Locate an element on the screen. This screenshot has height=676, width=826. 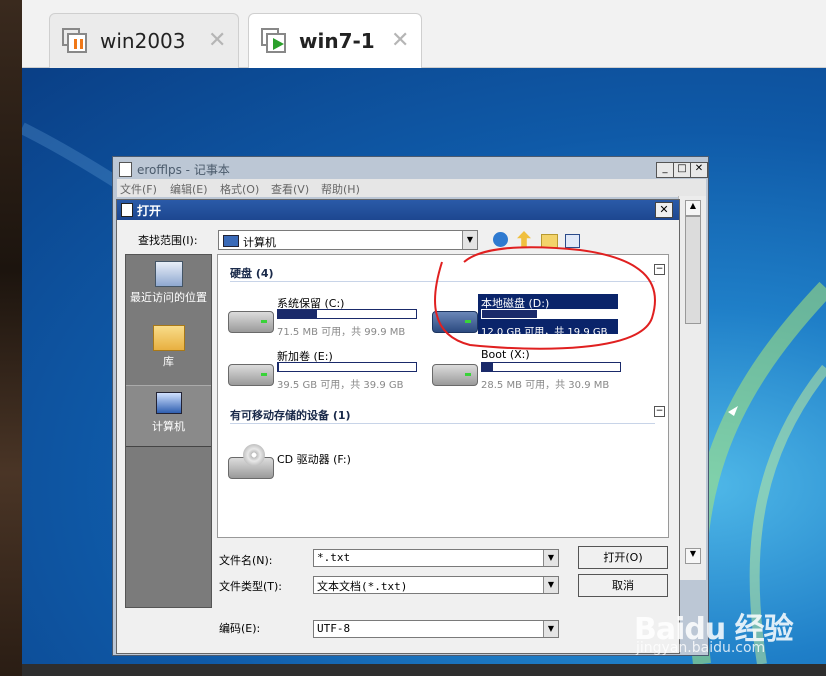
notepad-titlebar: erofflps - 记事本 _ □ ✕ is located at coordinates (412, 169).